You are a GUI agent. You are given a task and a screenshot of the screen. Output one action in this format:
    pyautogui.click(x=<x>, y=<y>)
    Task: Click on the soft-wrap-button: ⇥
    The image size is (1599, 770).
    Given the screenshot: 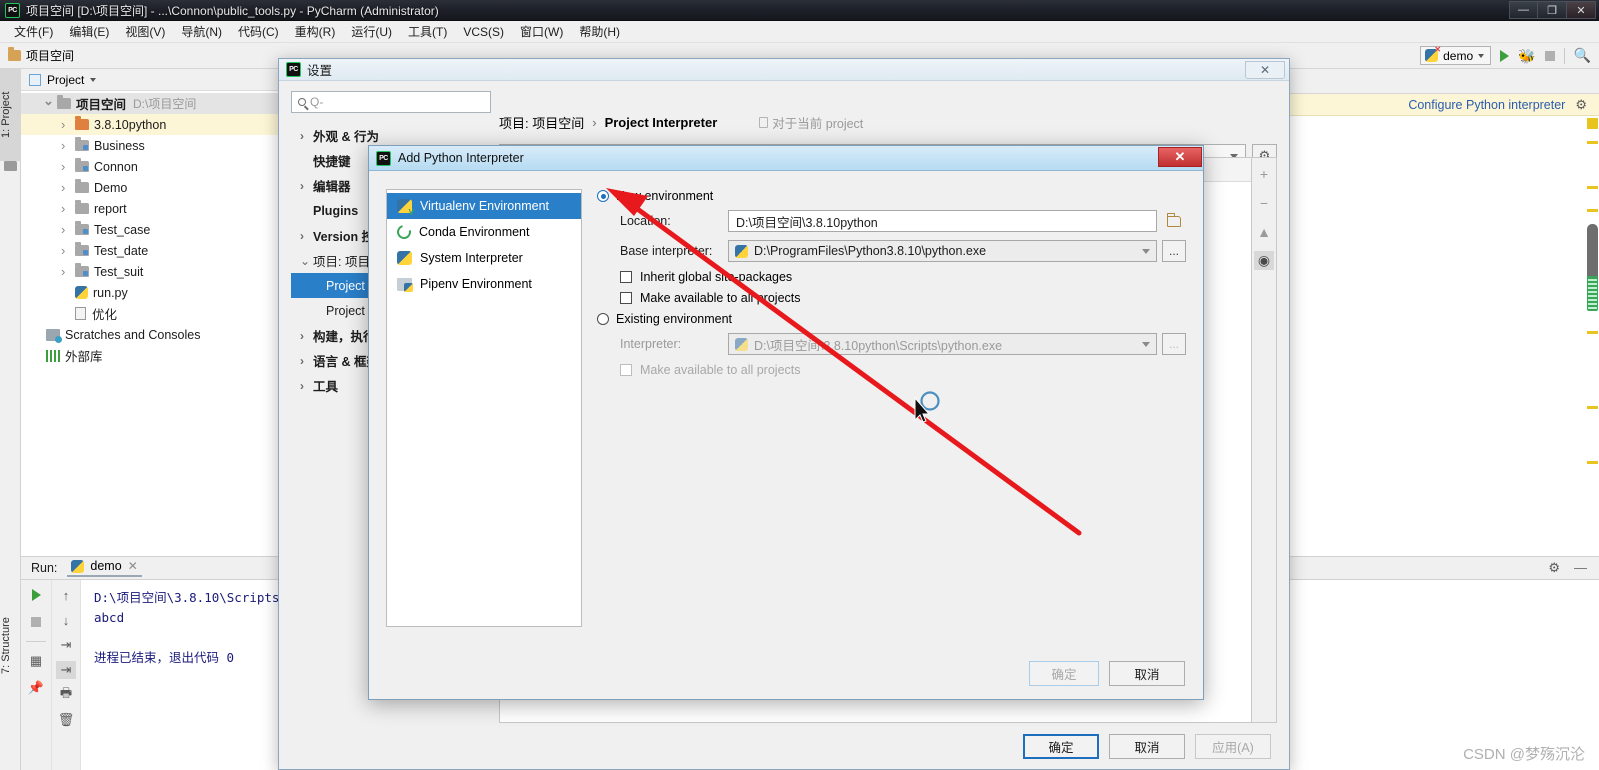 What is the action you would take?
    pyautogui.click(x=66, y=645)
    